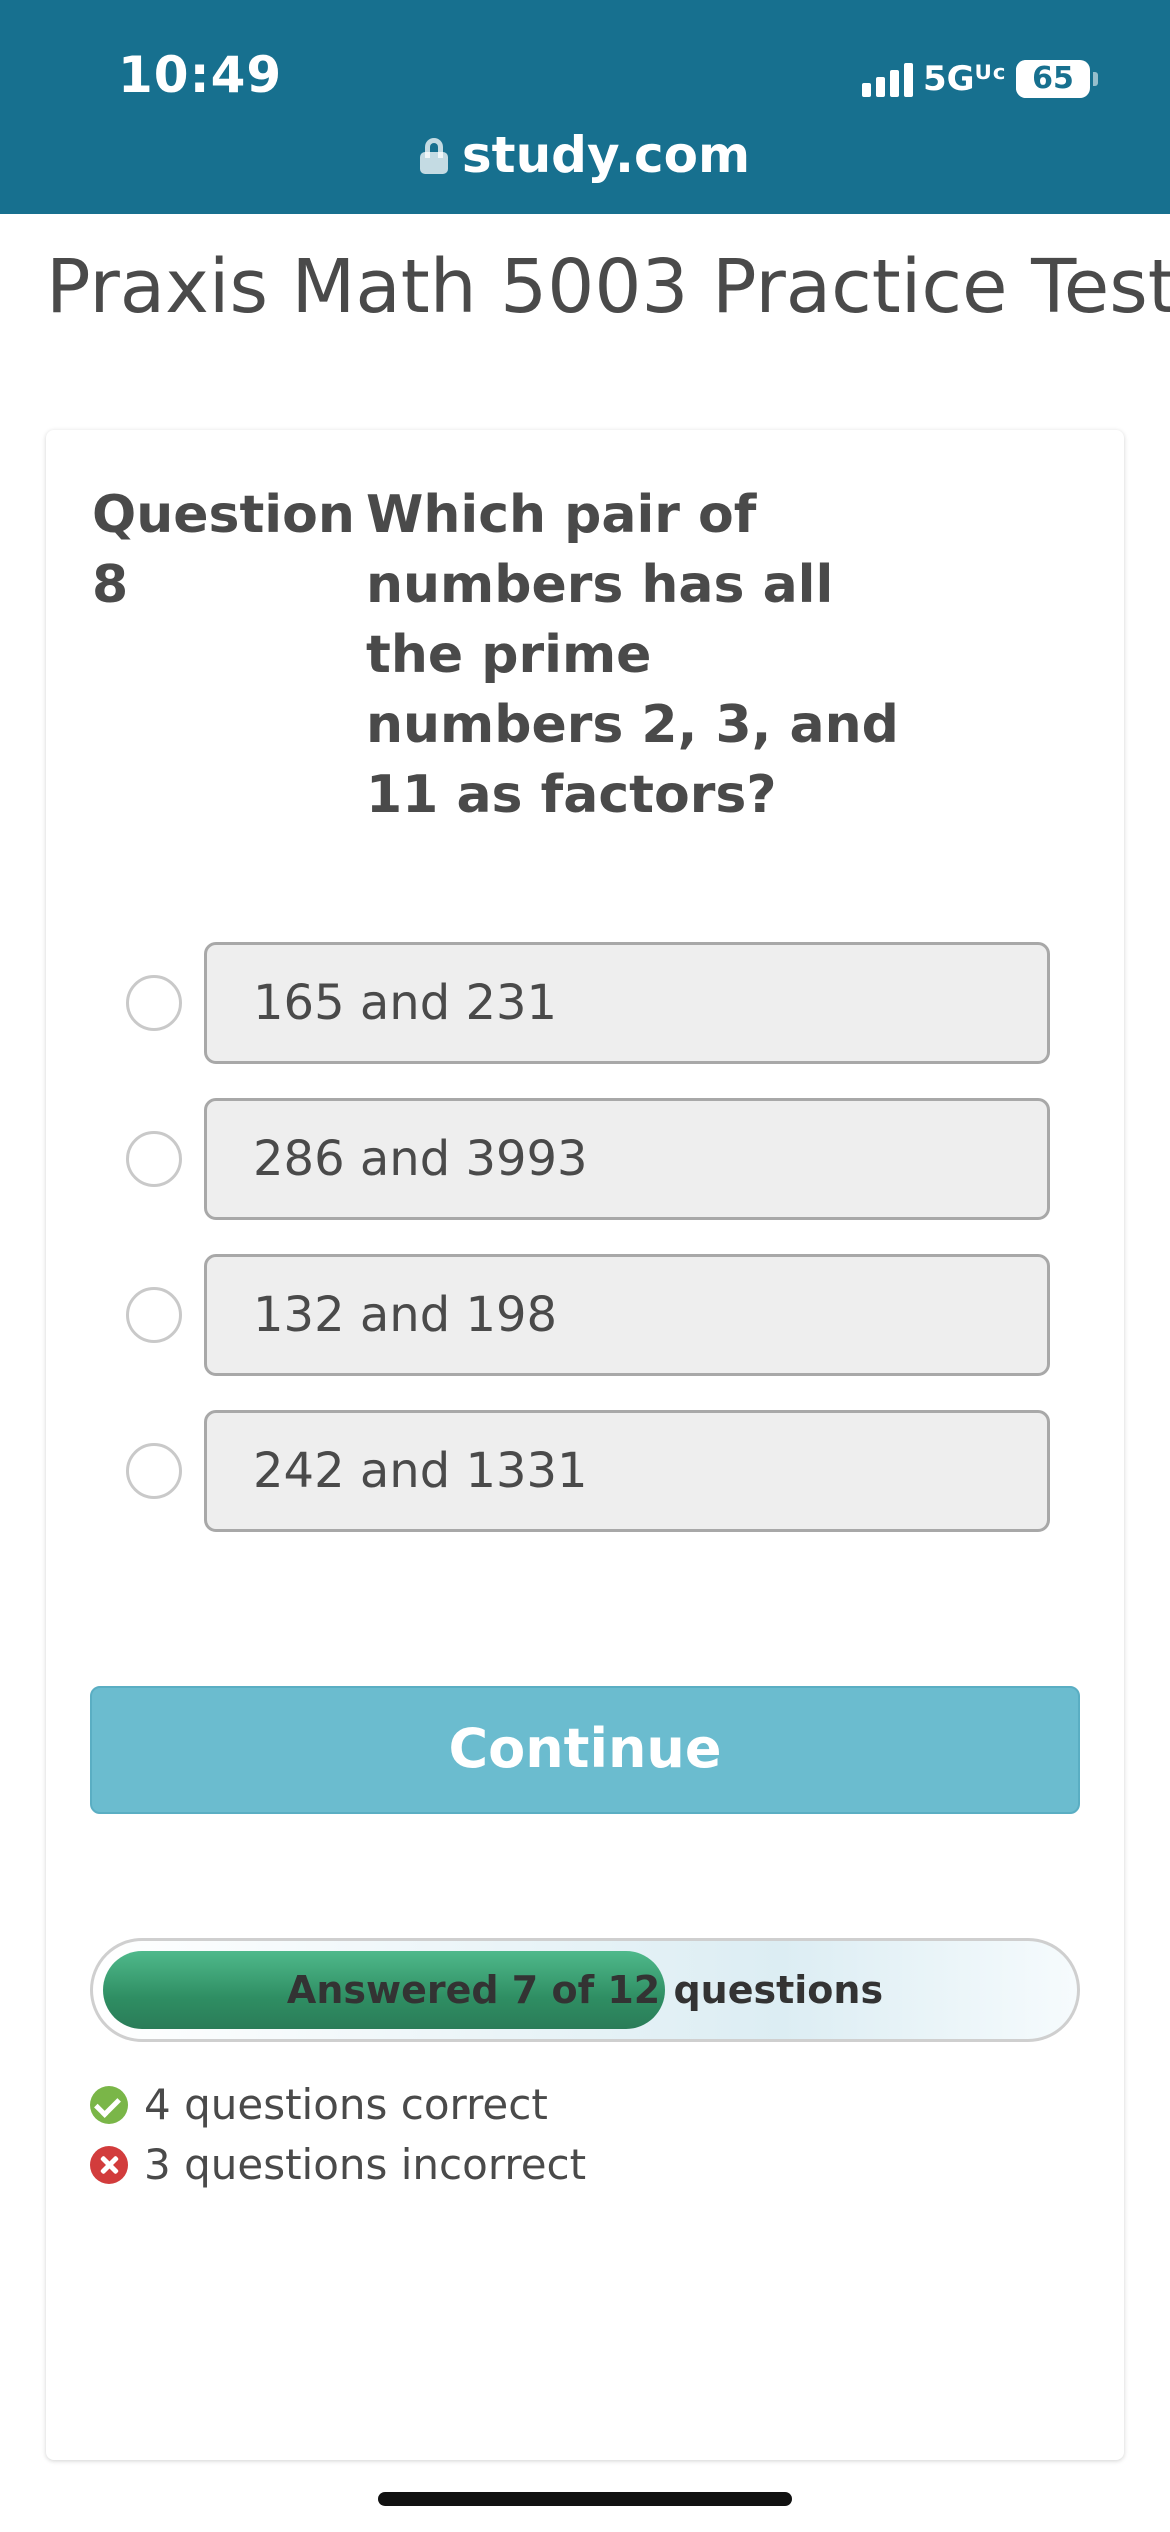 This screenshot has width=1170, height=2532. Describe the element at coordinates (1053, 78) in the screenshot. I see `battery-level: 65` at that location.